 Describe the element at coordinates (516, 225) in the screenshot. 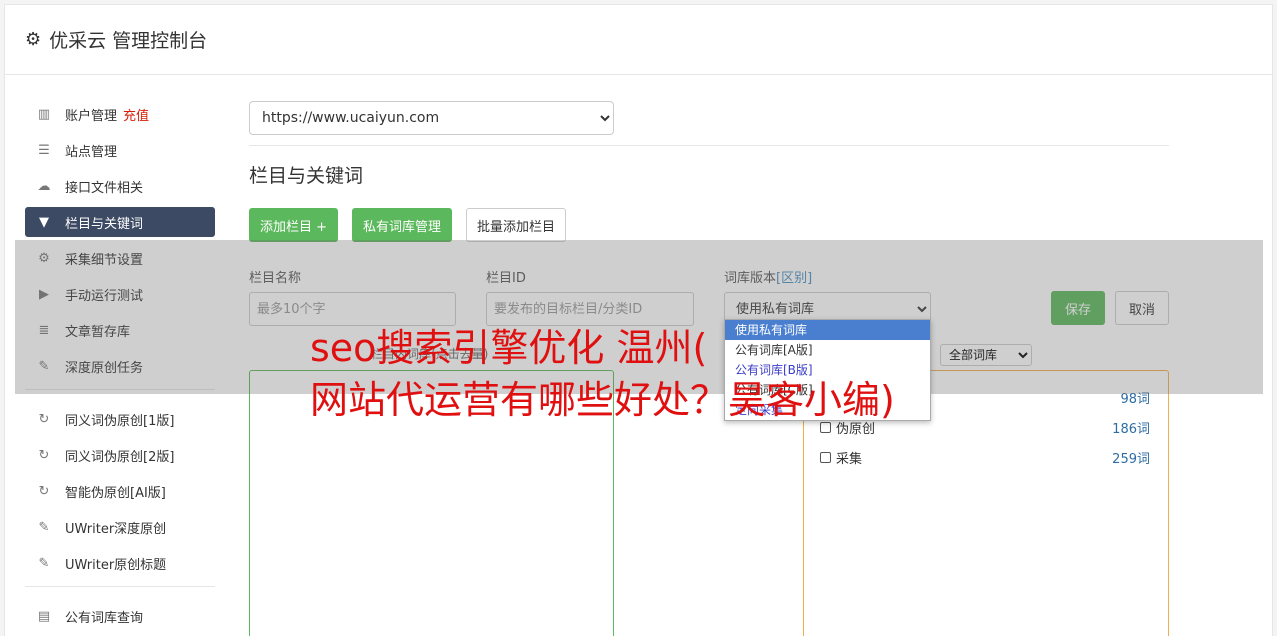

I see `batch-add-button: 批量添加栏目` at that location.